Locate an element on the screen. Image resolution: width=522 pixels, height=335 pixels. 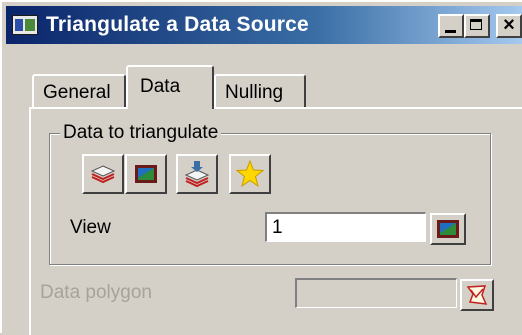
view-input is located at coordinates (345, 227).